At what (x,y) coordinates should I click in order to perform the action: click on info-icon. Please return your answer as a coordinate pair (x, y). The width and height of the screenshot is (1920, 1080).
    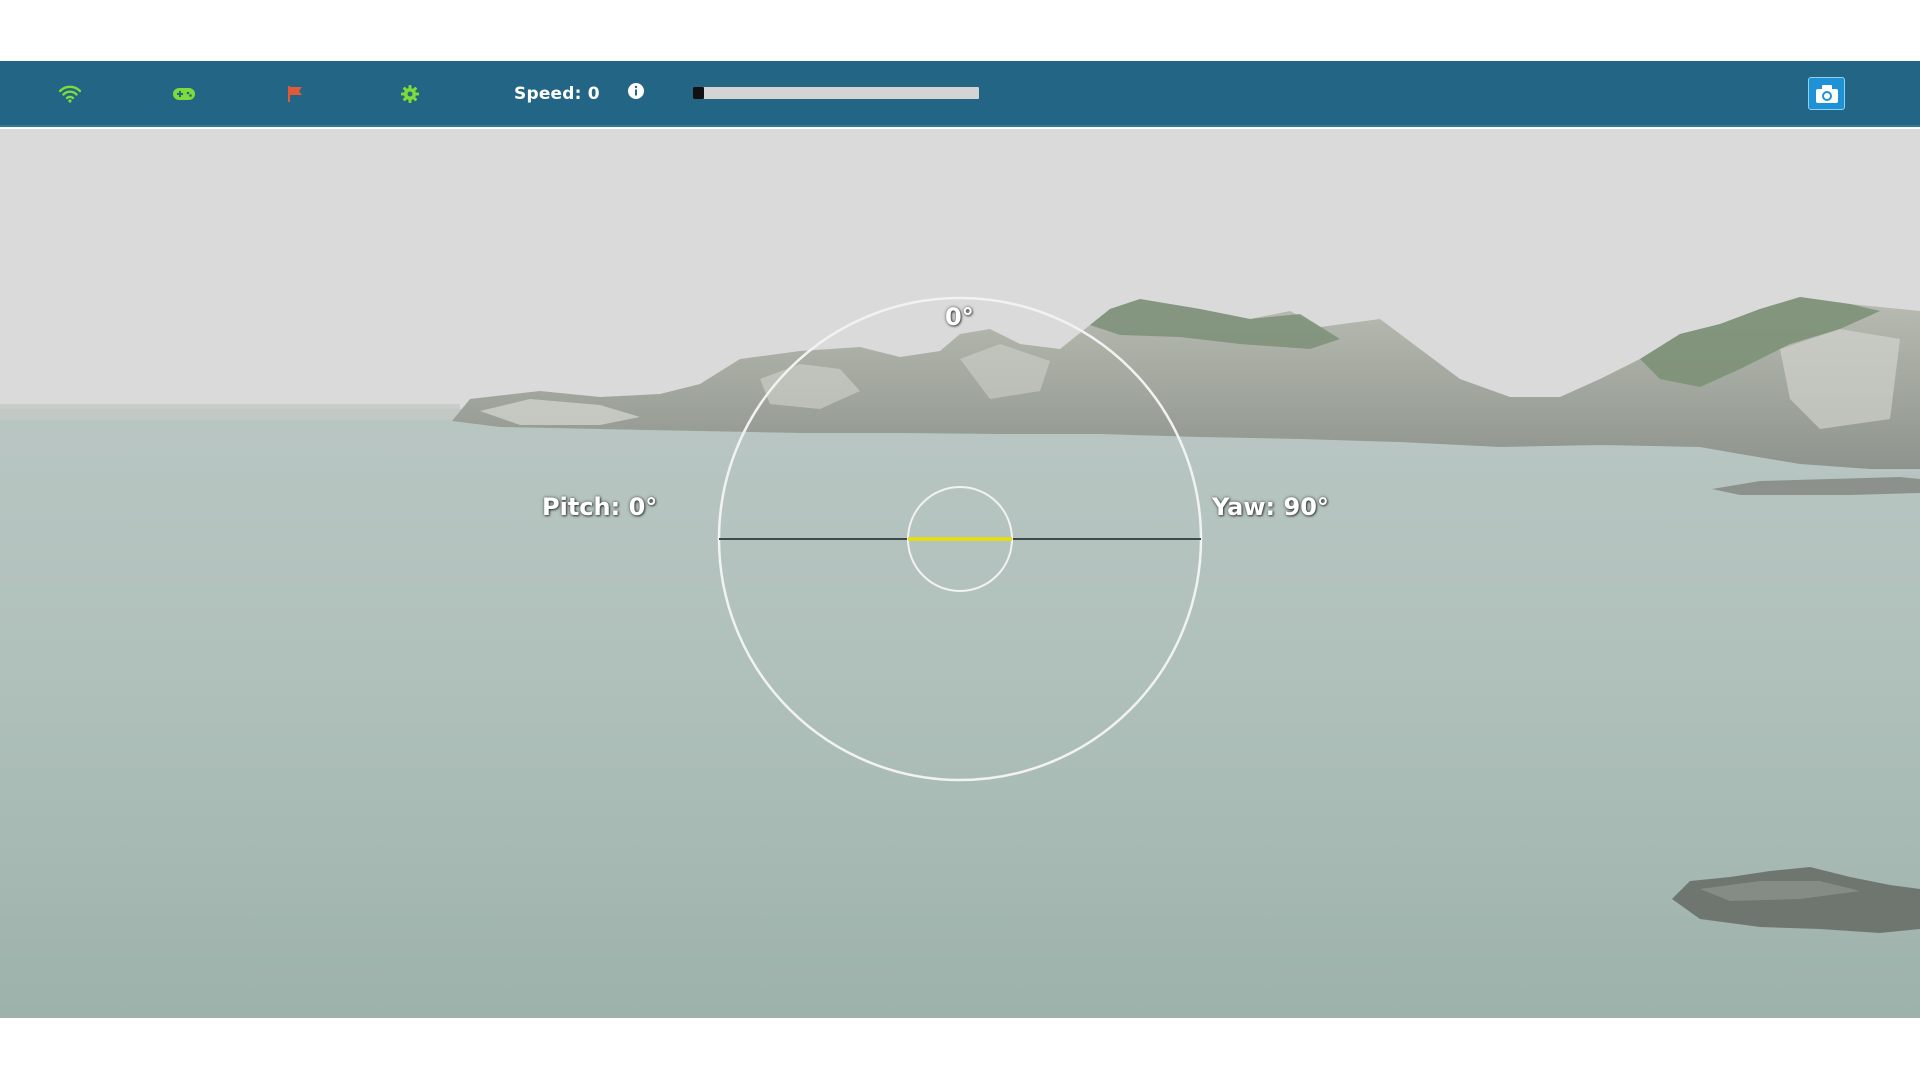
    Looking at the image, I should click on (636, 93).